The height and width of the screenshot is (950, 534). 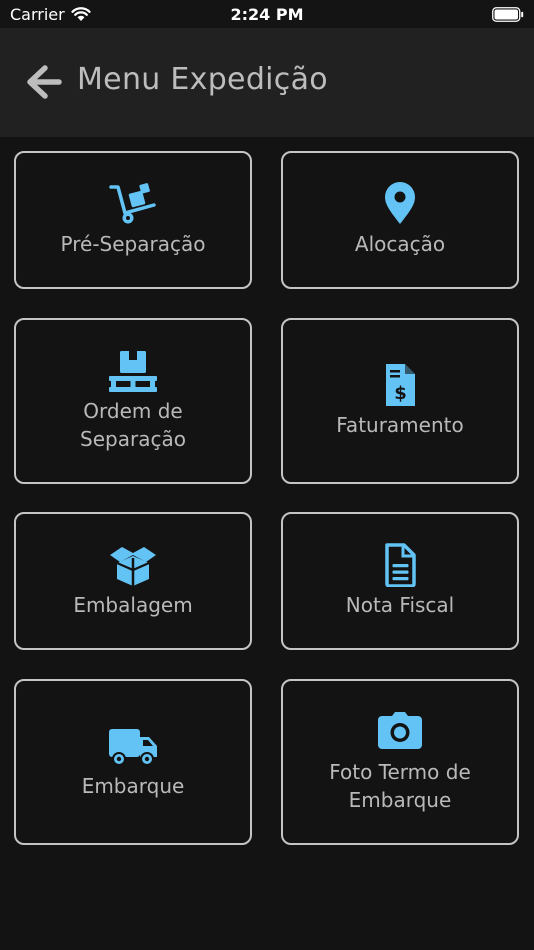 I want to click on menu-tile-alocacao: Alocação, so click(x=400, y=220).